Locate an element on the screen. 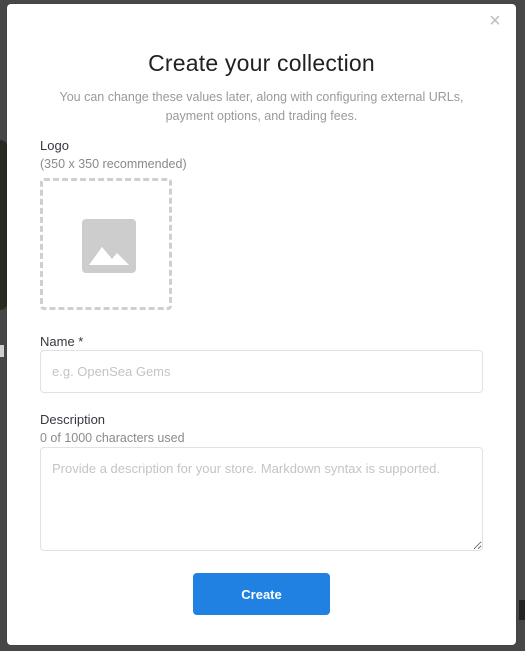 This screenshot has width=525, height=651. create-button: Create is located at coordinates (261, 594).